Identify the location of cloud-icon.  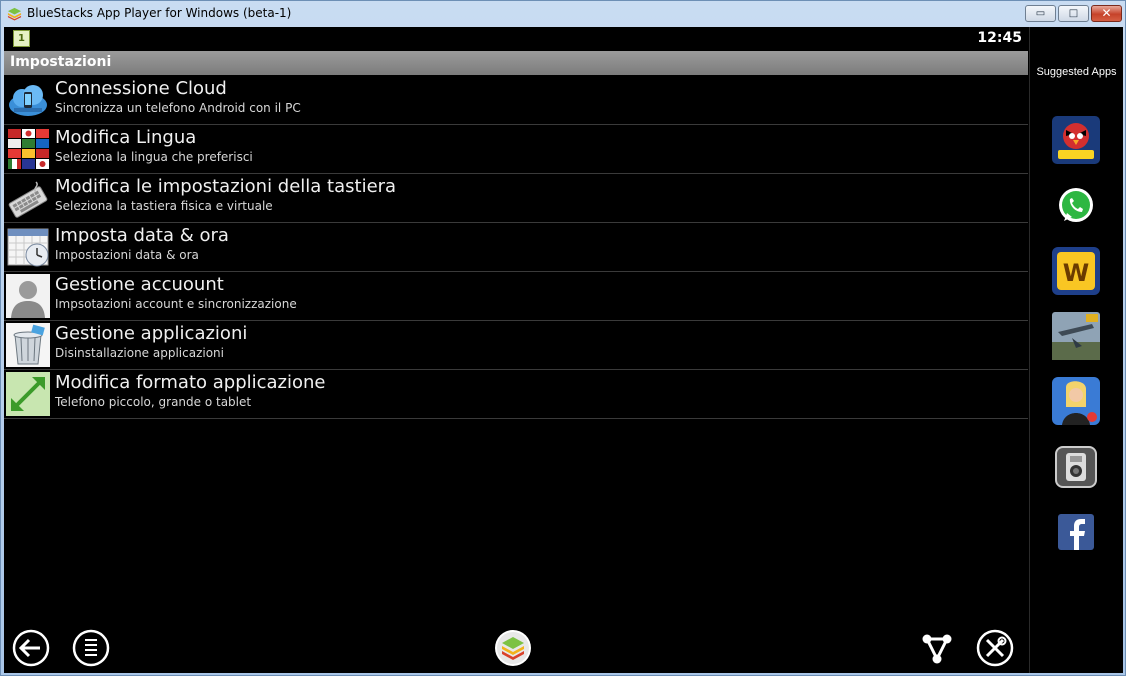
(28, 100).